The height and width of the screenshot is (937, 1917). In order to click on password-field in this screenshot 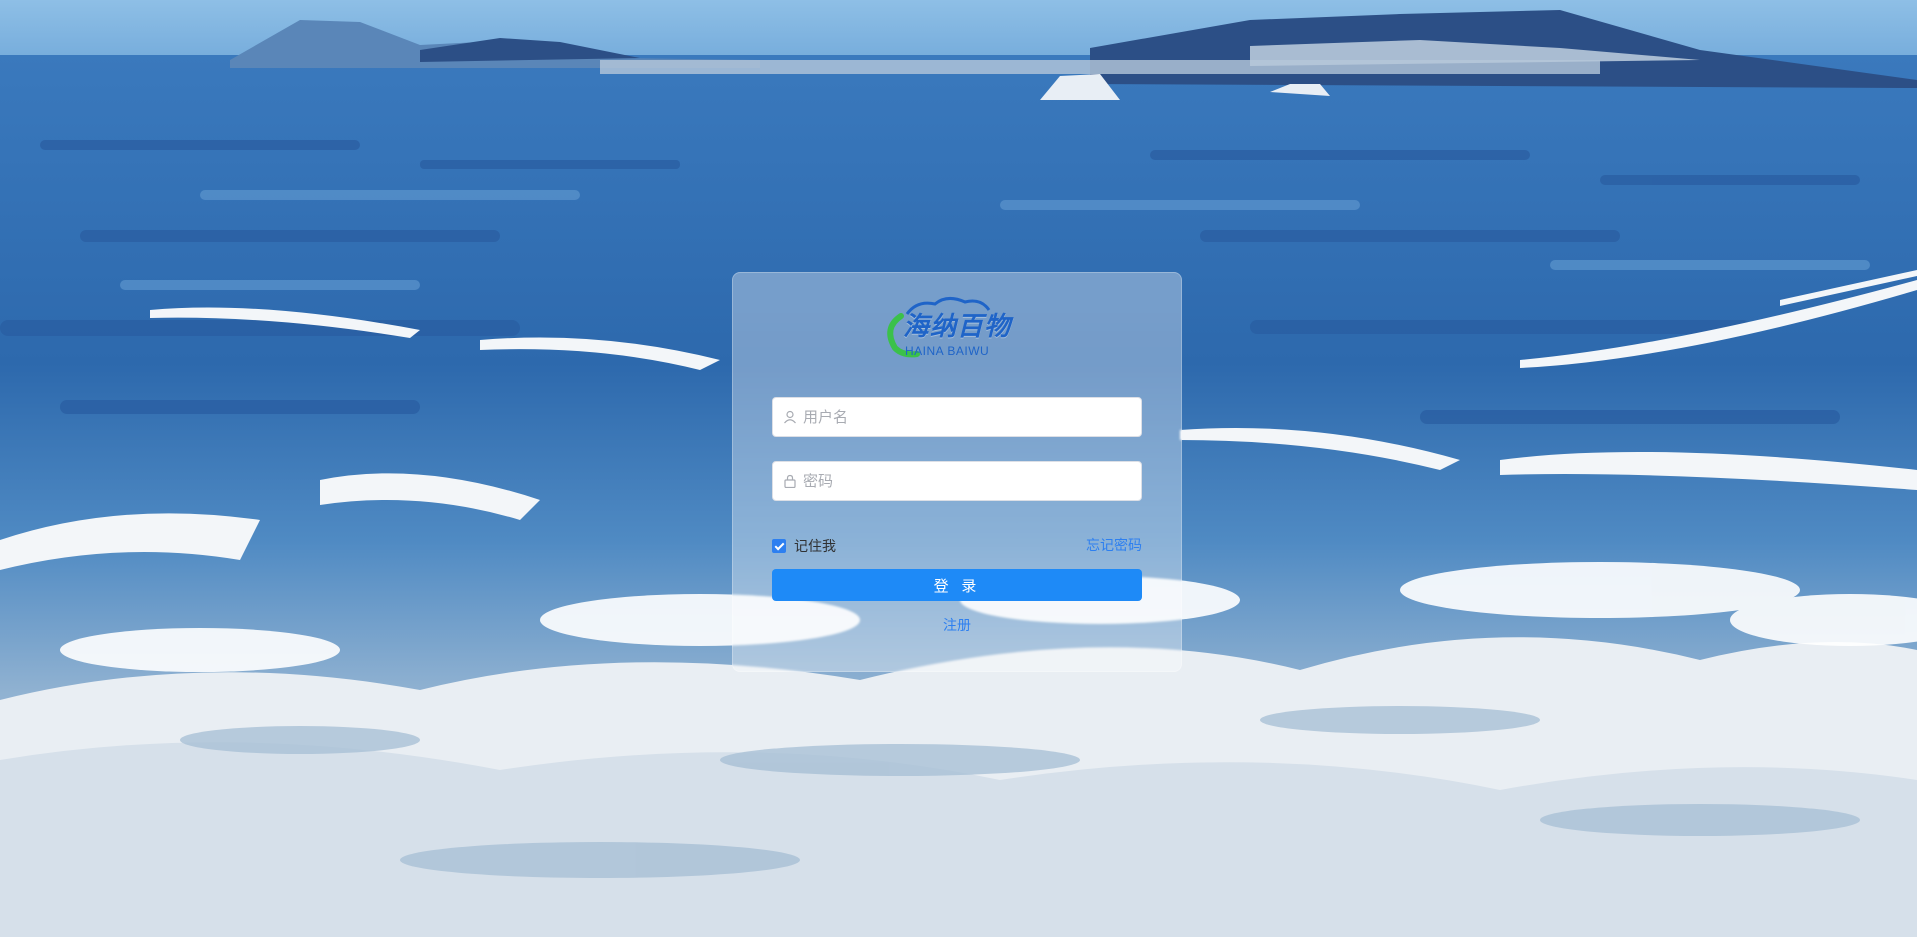, I will do `click(957, 481)`.